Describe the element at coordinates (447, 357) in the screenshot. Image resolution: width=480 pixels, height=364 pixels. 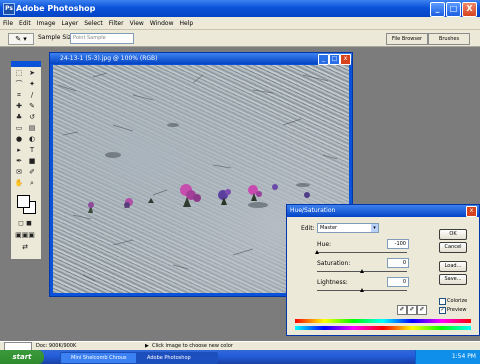
I see `system-tray: 1:54 PM` at that location.